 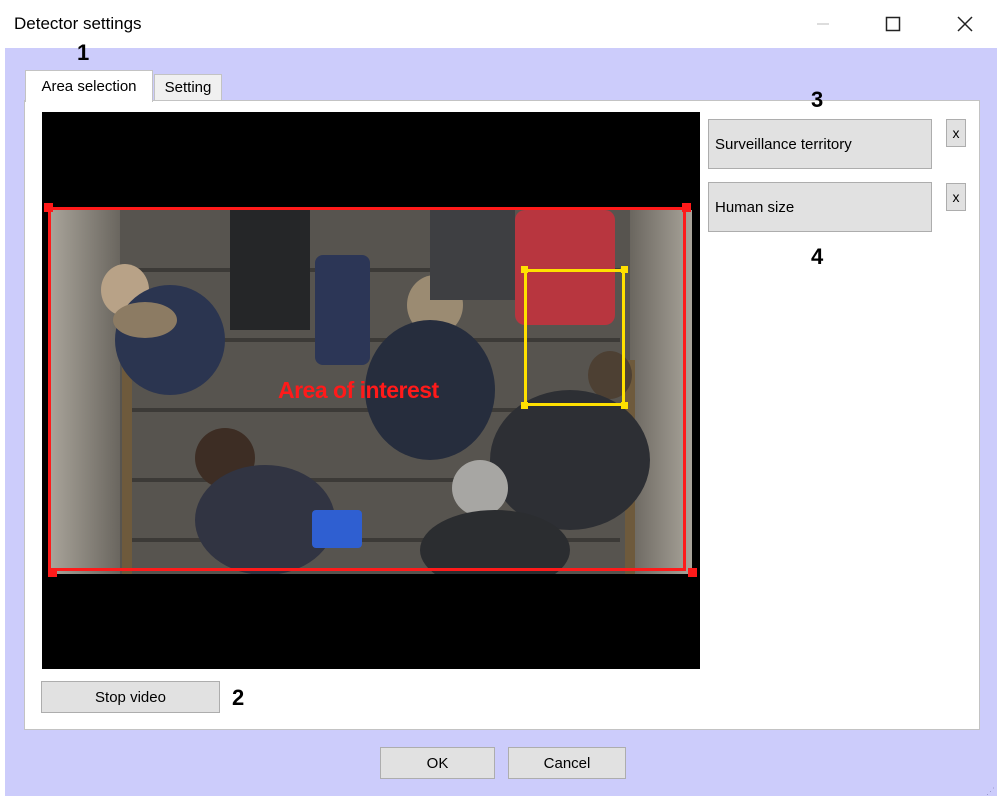 I want to click on stop-video-button: Stop video, so click(x=130, y=697).